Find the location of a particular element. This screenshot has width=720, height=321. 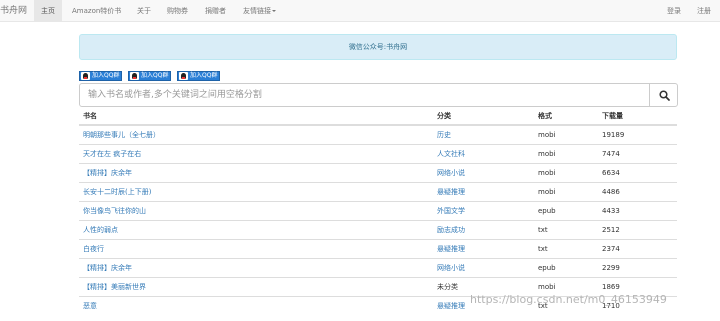

downloads-cell: 7474 is located at coordinates (637, 153).